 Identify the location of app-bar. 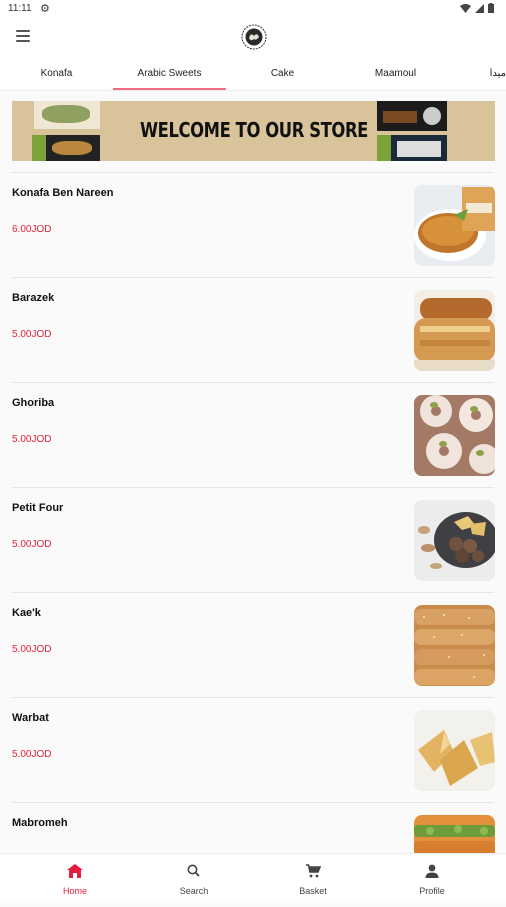
(253, 39).